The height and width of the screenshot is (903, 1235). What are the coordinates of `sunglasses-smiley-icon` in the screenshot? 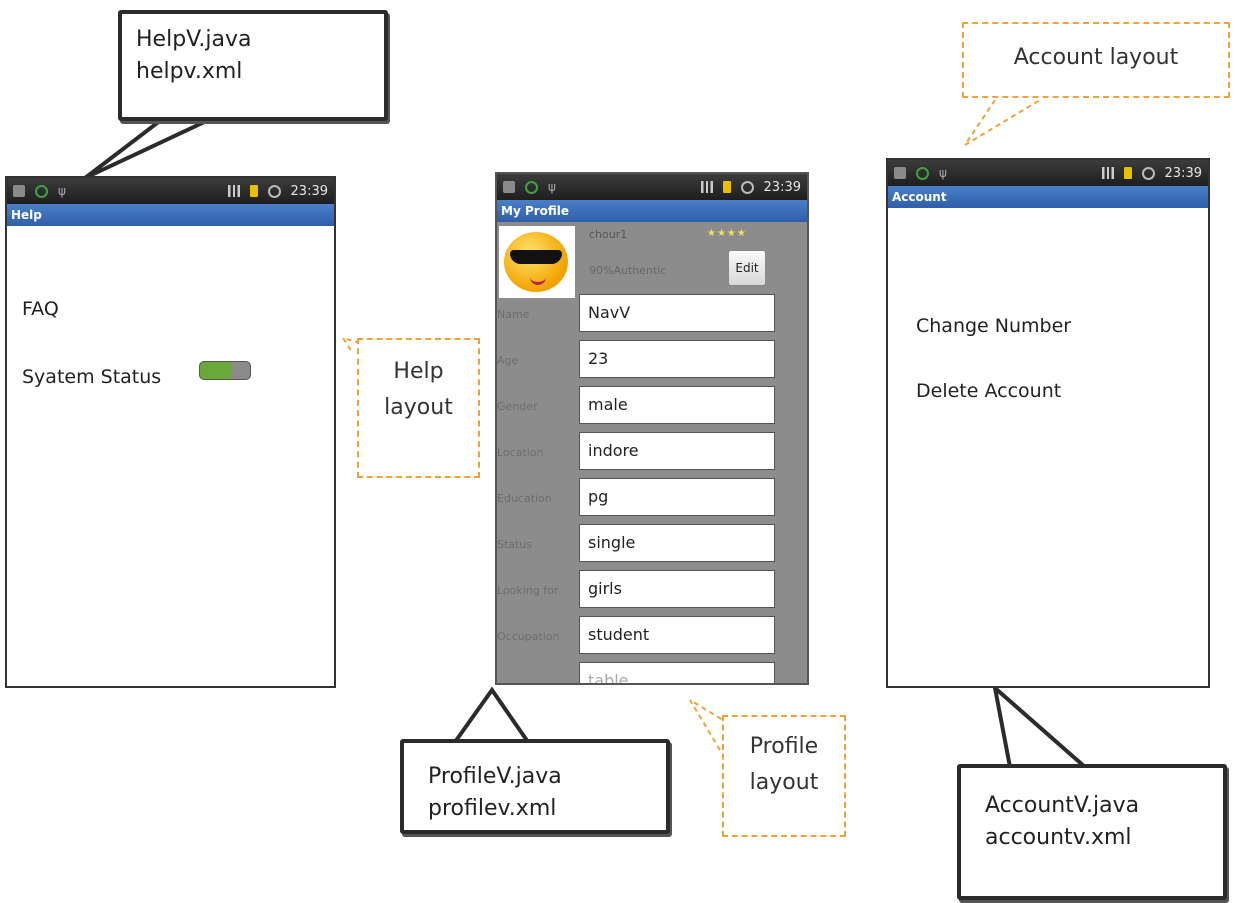 It's located at (536, 262).